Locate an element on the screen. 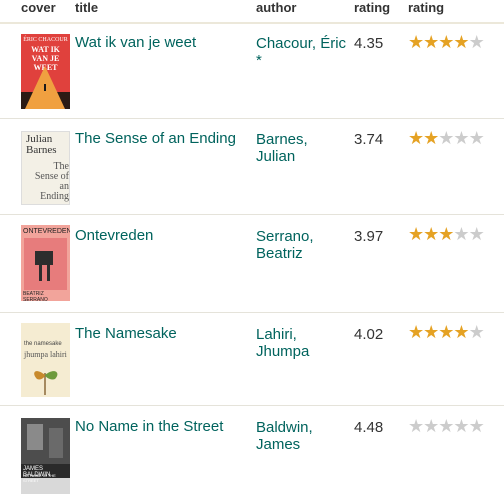  book-cover: Julian Barnes The Sense of an Ending is located at coordinates (45, 168).